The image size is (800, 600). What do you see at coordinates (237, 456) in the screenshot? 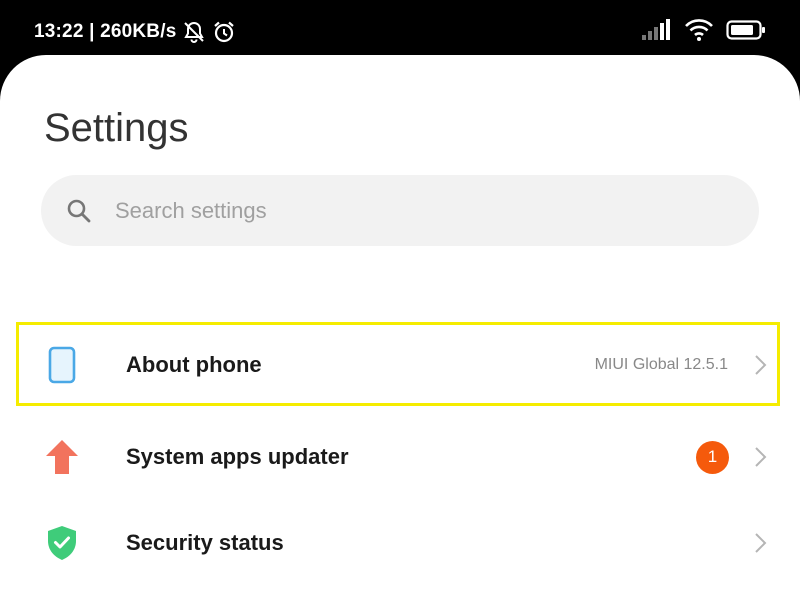
I see `list-item-label: System apps updater` at bounding box center [237, 456].